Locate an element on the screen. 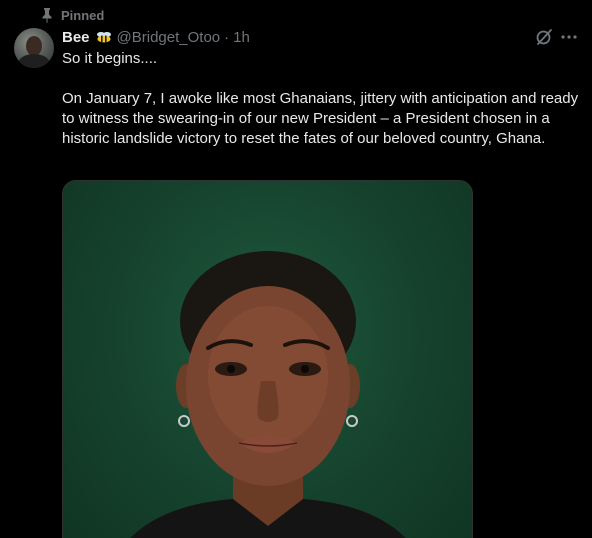 Image resolution: width=592 pixels, height=538 pixels. pin-icon is located at coordinates (47, 15).